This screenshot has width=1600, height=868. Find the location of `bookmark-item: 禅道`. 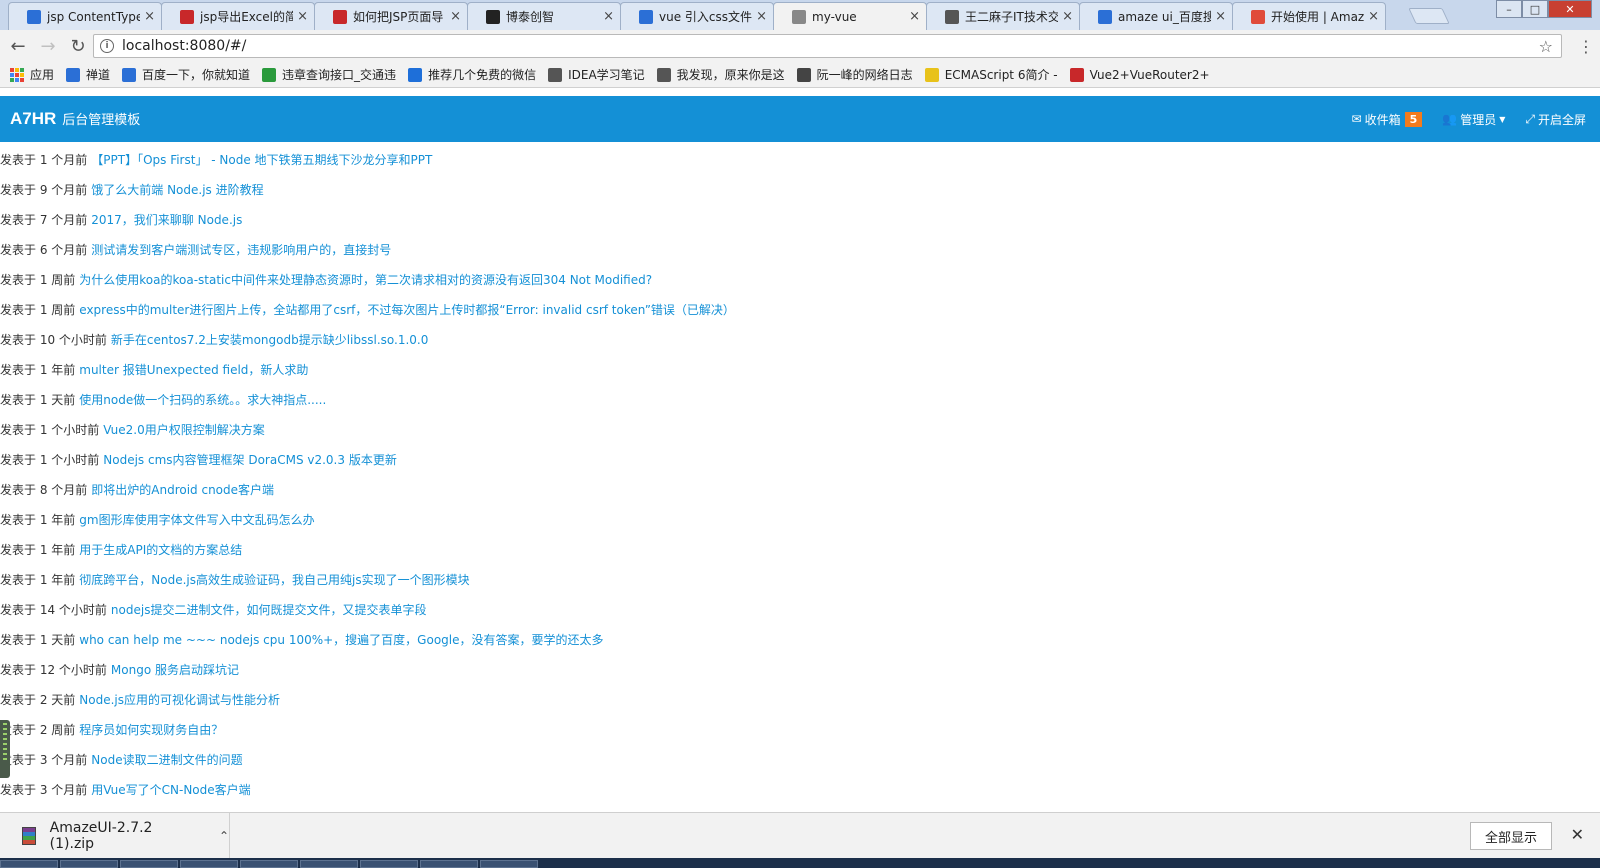

bookmark-item: 禅道 is located at coordinates (88, 74).